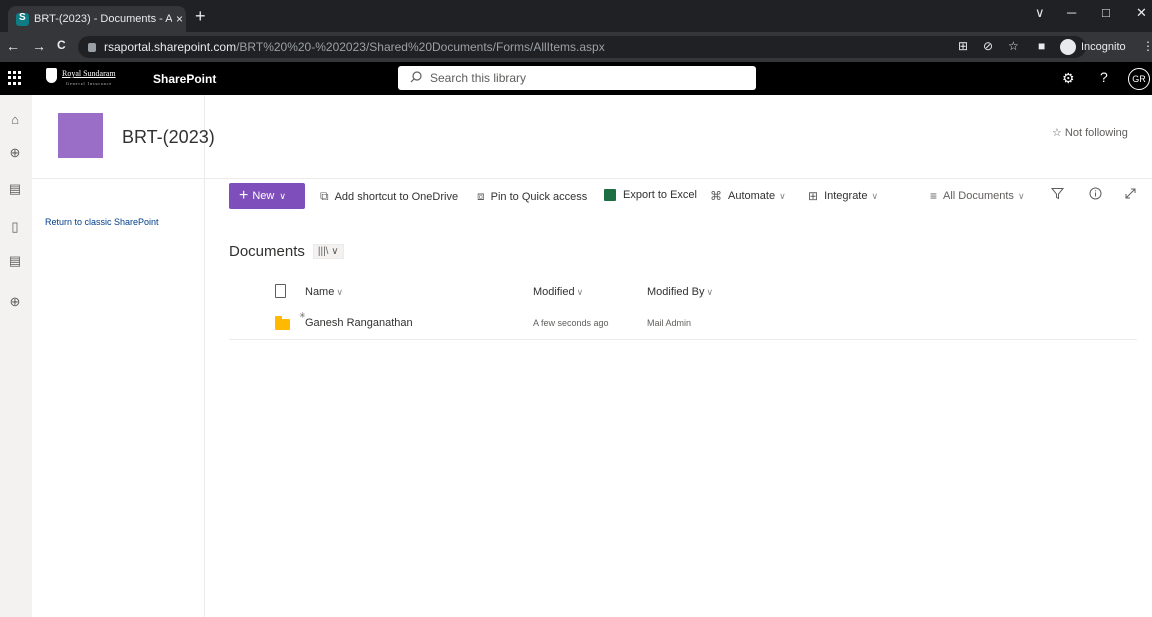  Describe the element at coordinates (963, 46) in the screenshot. I see `qr-code-icon: ⊞` at that location.